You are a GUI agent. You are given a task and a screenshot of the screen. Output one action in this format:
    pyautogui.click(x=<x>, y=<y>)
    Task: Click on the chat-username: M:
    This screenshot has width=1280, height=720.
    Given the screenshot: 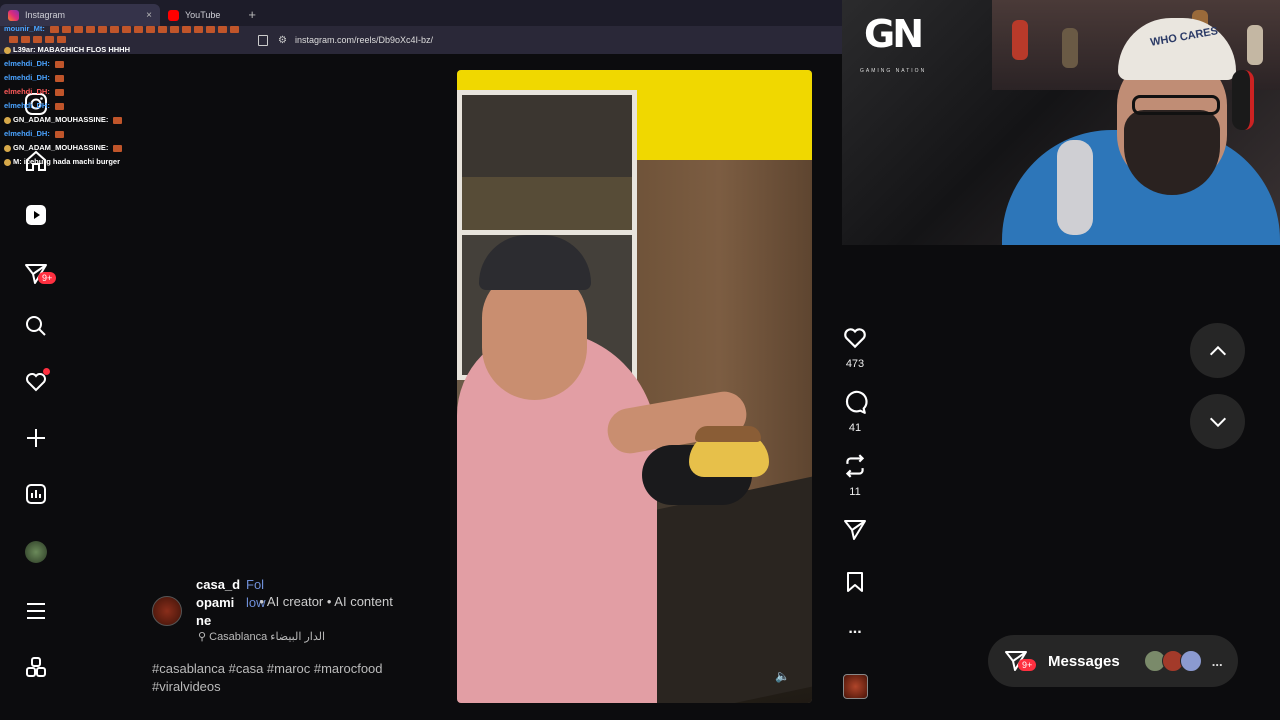 What is the action you would take?
    pyautogui.click(x=17, y=161)
    